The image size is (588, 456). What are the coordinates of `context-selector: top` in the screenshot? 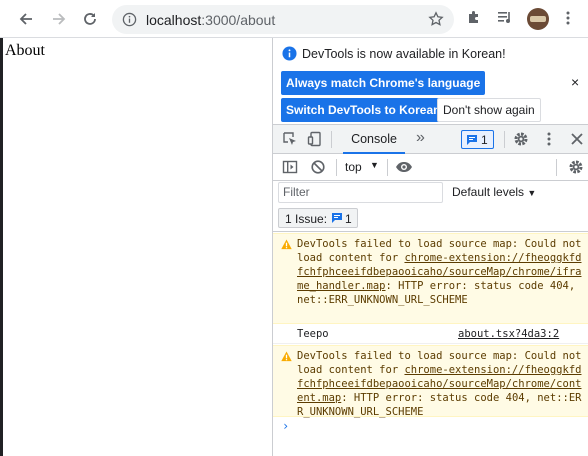 It's located at (353, 167).